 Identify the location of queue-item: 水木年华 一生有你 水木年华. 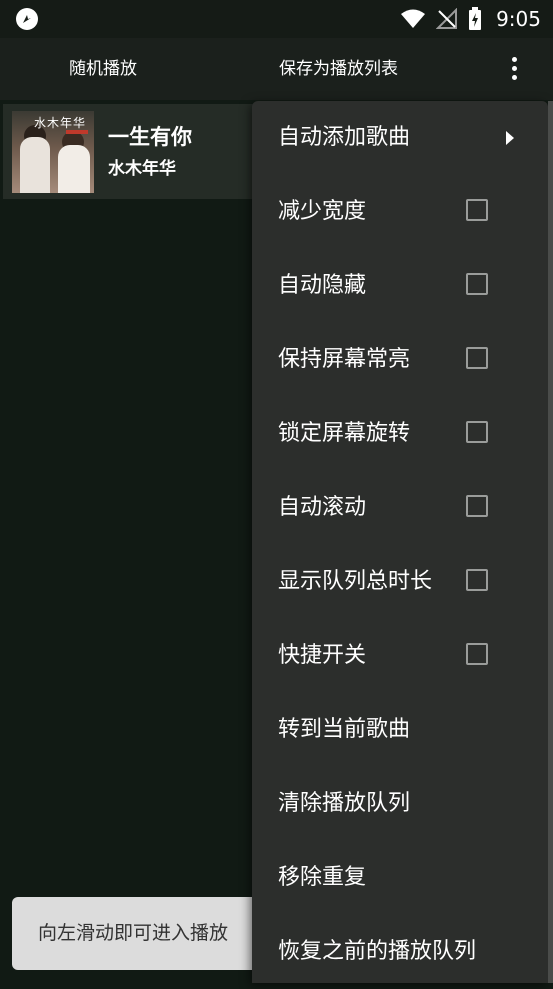
(133, 151).